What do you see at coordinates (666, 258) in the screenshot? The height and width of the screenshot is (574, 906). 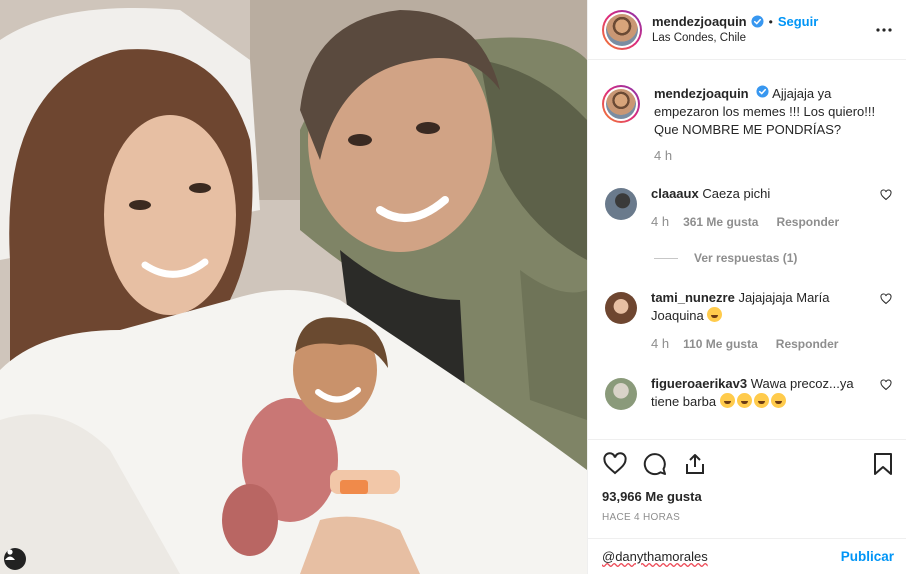 I see `replies-divider` at bounding box center [666, 258].